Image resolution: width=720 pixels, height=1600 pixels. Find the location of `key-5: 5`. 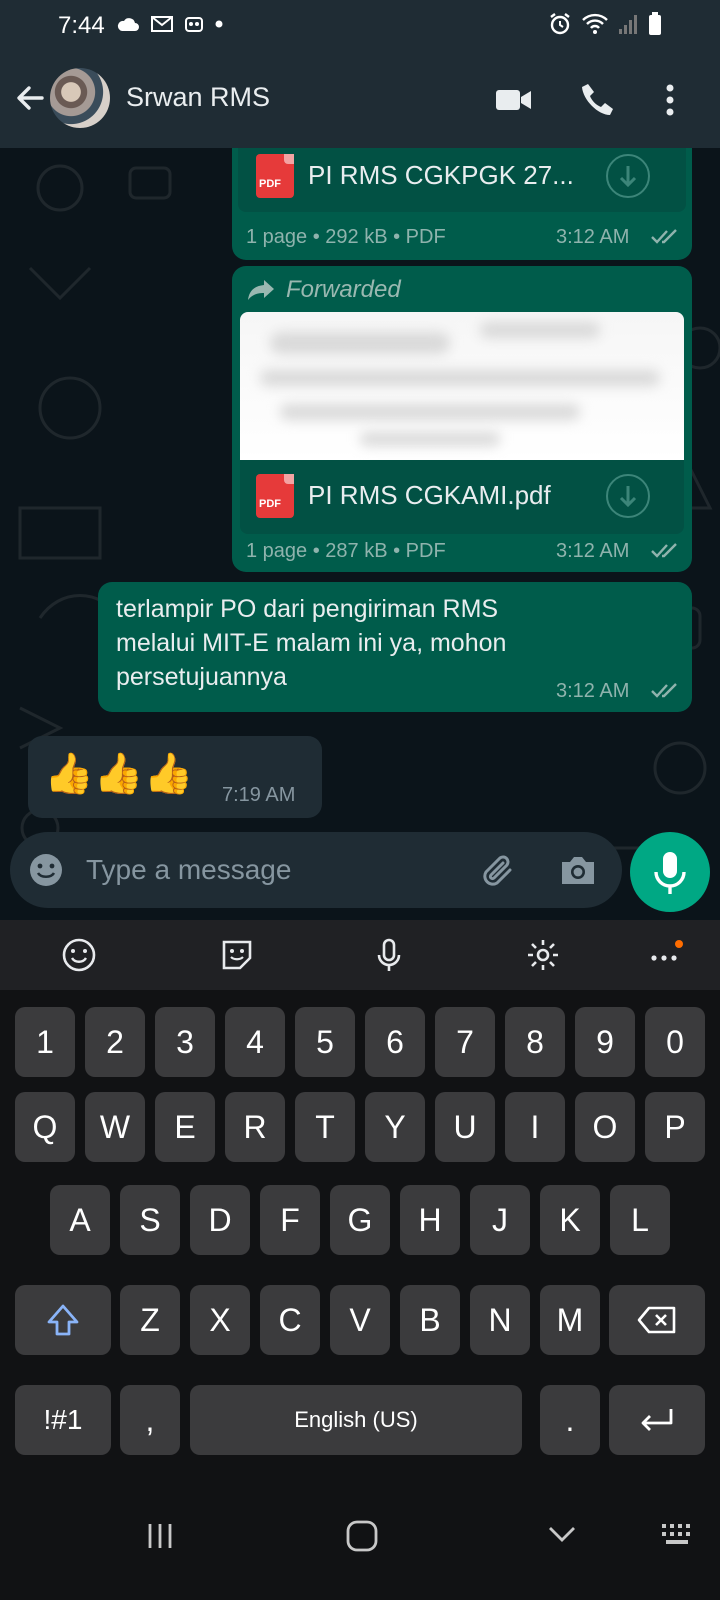

key-5: 5 is located at coordinates (325, 1042).